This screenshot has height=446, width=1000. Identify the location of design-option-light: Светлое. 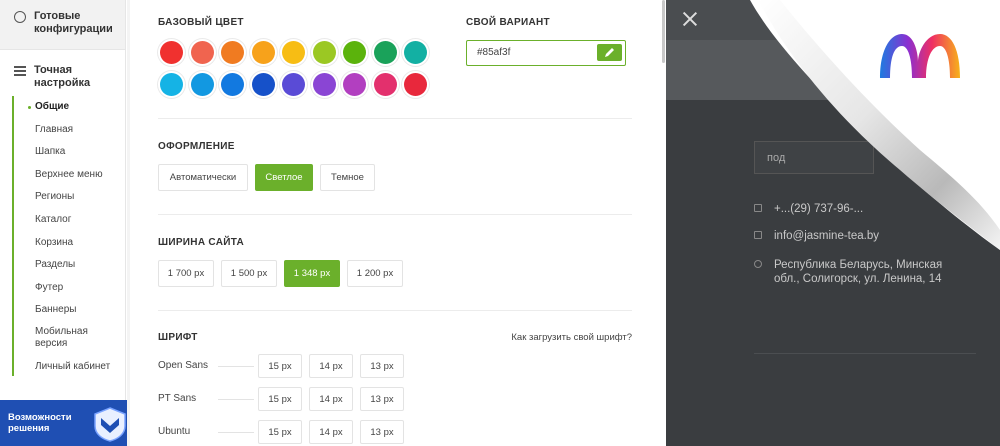
(284, 177).